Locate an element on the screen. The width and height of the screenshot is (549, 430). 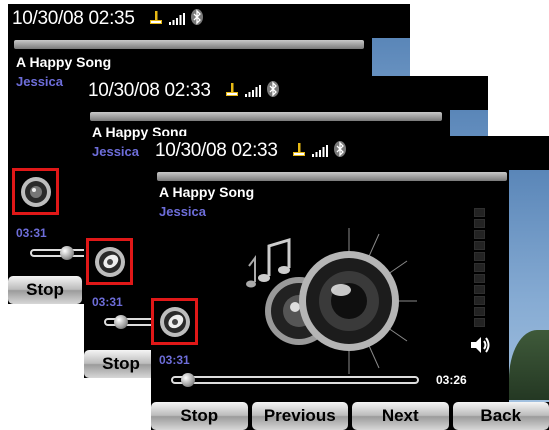
volume-icon is located at coordinates (480, 347).